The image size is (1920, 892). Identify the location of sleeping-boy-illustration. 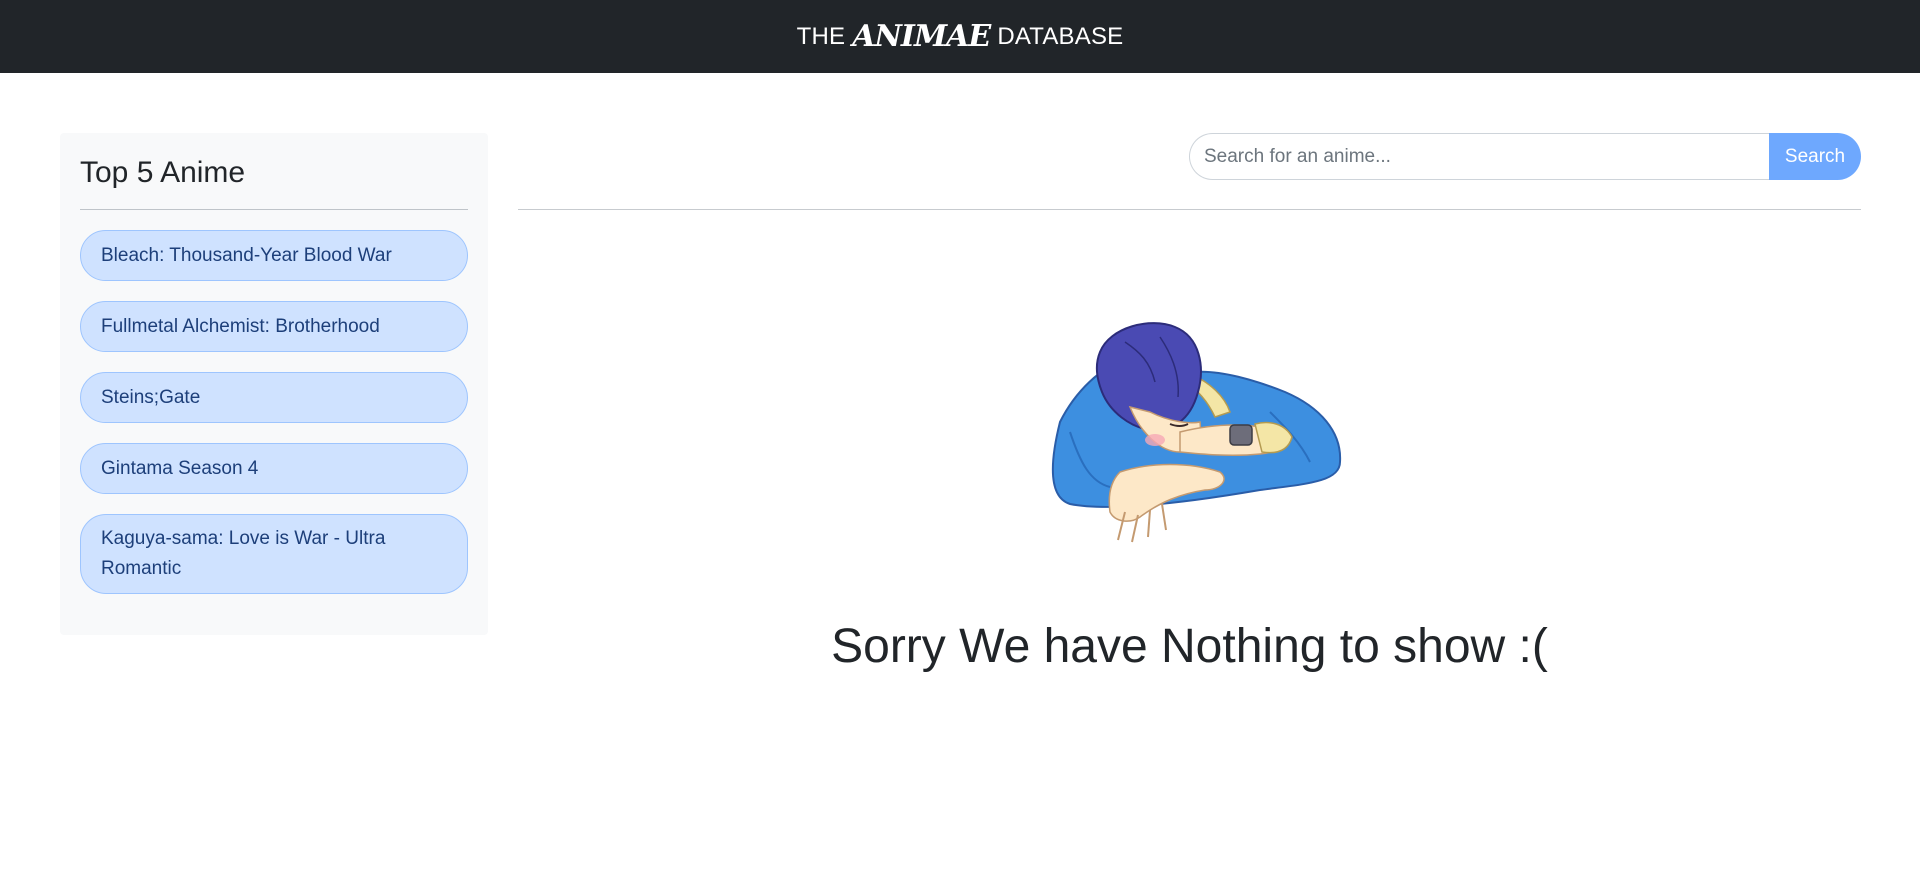
(1196, 432).